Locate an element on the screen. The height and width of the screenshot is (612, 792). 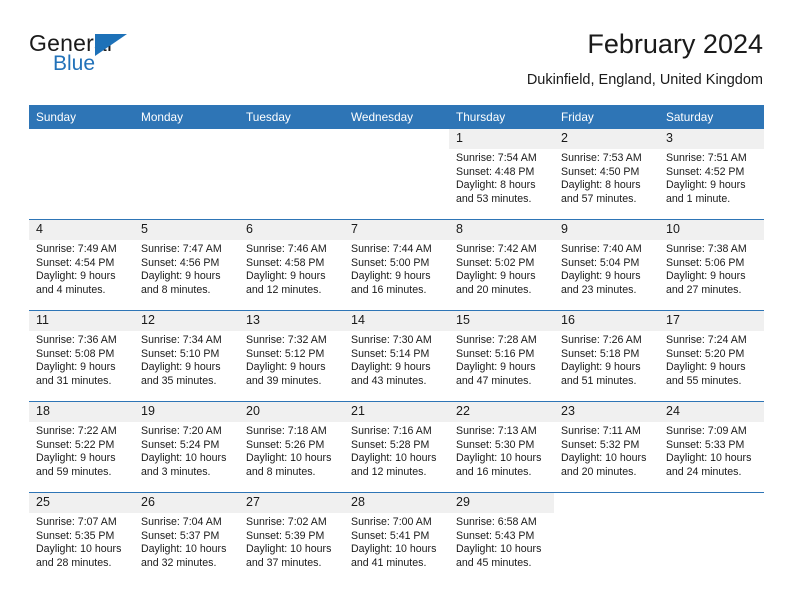
day-number: 19 is located at coordinates (186, 412).